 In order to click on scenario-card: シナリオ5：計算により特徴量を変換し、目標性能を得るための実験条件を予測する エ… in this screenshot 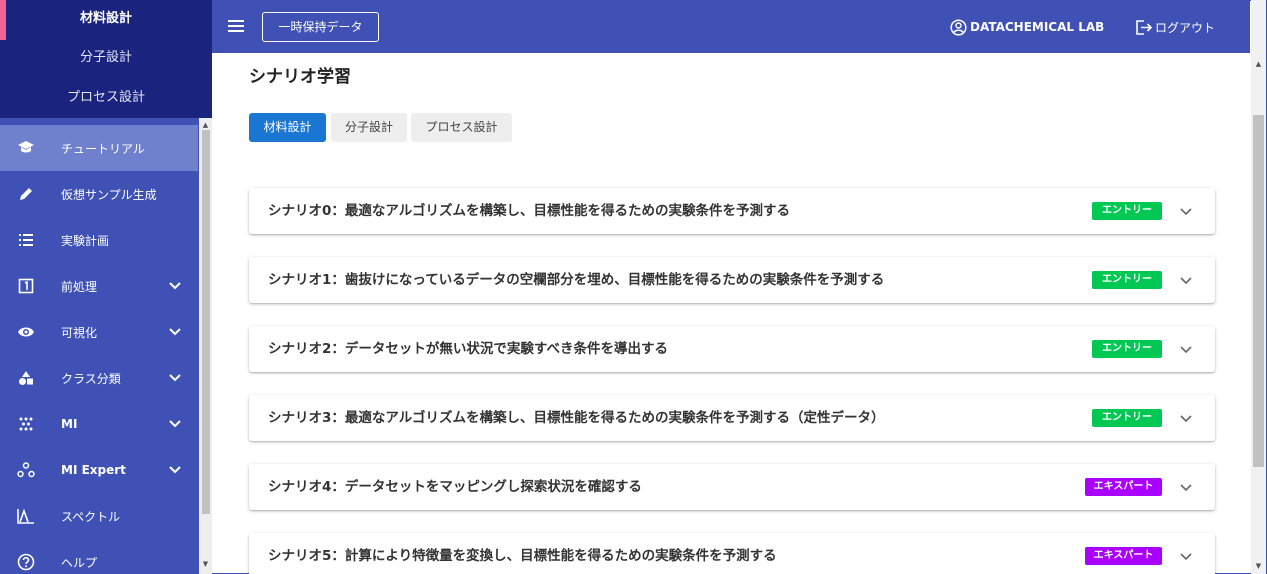, I will do `click(732, 553)`.